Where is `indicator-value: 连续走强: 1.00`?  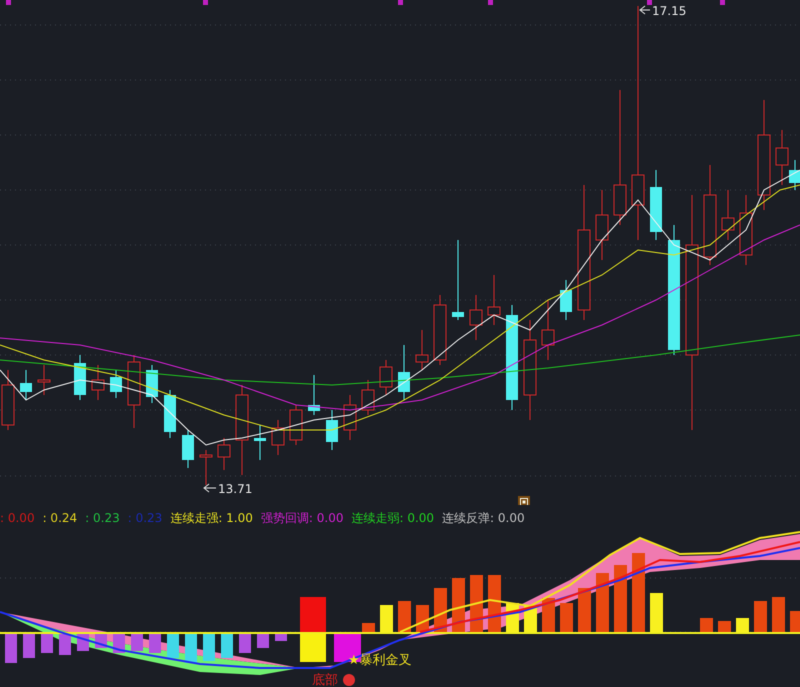
indicator-value: 连续走强: 1.00 is located at coordinates (211, 518).